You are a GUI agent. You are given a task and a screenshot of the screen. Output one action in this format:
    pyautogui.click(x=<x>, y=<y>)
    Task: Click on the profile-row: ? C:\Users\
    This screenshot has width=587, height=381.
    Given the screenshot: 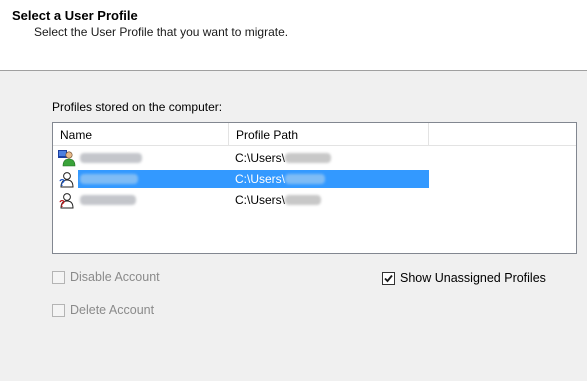 What is the action you would take?
    pyautogui.click(x=314, y=200)
    